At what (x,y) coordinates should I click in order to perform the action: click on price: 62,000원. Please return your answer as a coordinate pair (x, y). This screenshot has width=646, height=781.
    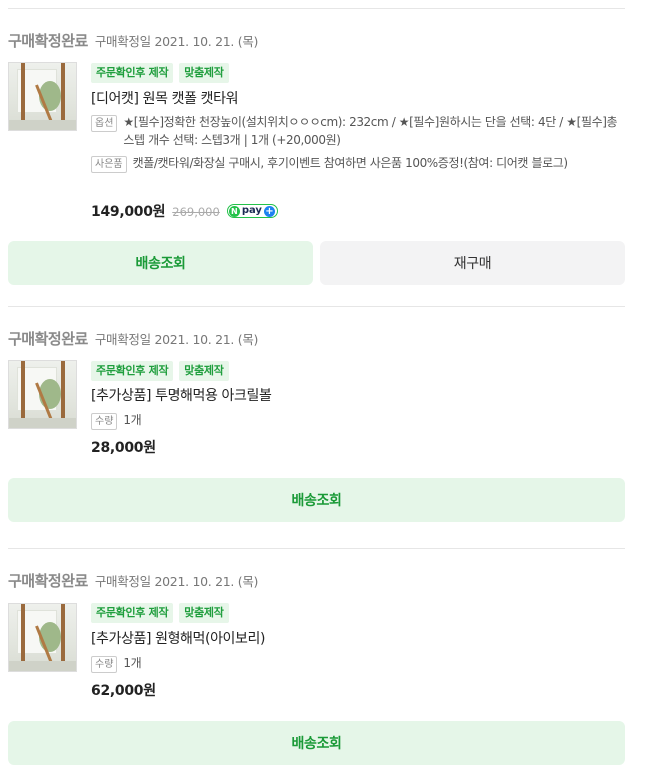
    Looking at the image, I should click on (123, 691).